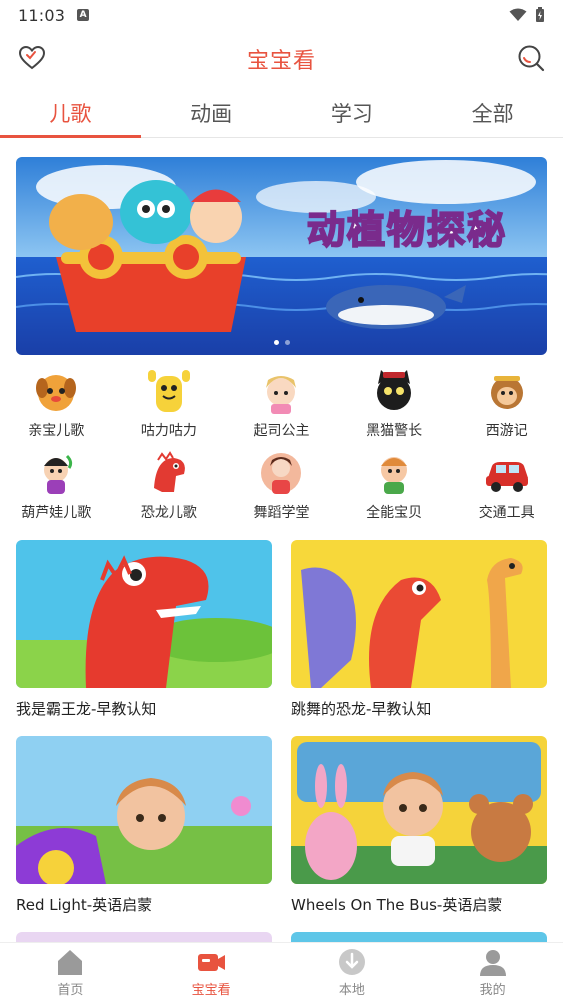 This screenshot has height=1001, width=563. I want to click on page-title: 宝宝看, so click(281, 61).